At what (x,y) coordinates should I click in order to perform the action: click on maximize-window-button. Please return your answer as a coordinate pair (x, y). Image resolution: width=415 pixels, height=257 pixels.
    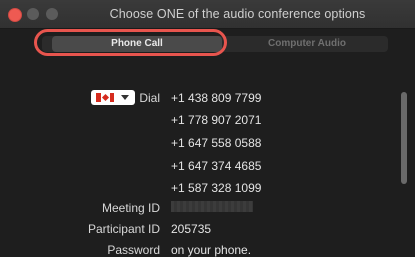
    Looking at the image, I should click on (52, 14).